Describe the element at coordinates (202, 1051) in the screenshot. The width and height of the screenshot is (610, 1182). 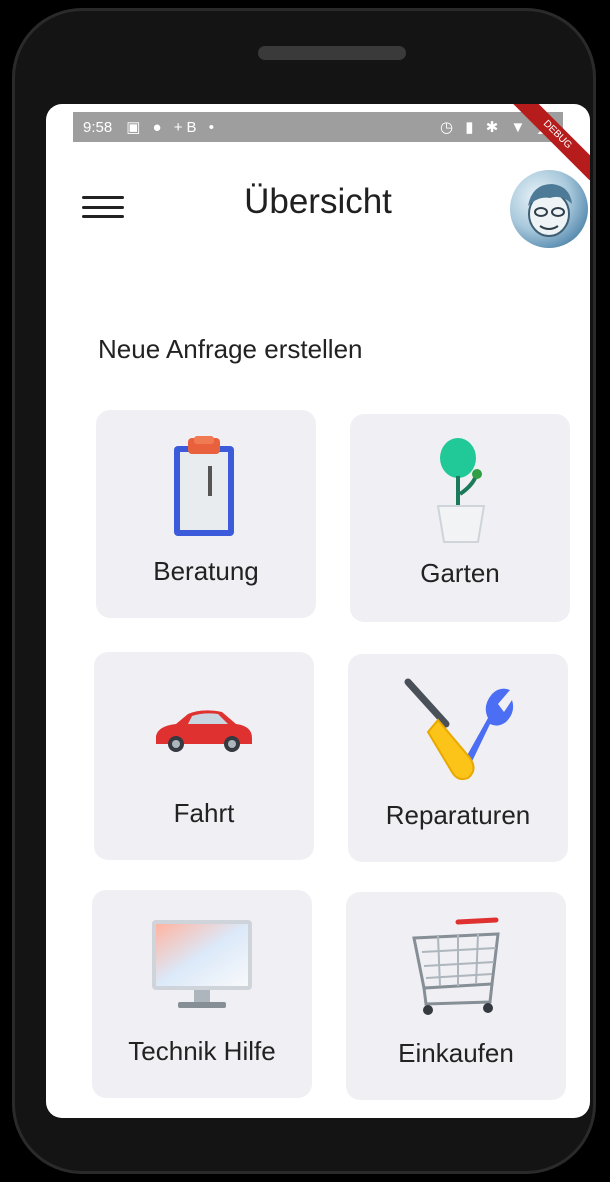
I see `category-label: Technik Hilfe` at that location.